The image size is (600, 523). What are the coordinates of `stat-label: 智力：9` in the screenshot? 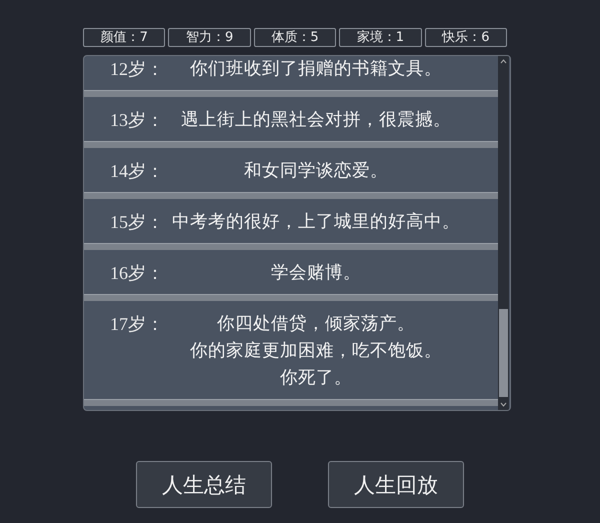 It's located at (209, 37).